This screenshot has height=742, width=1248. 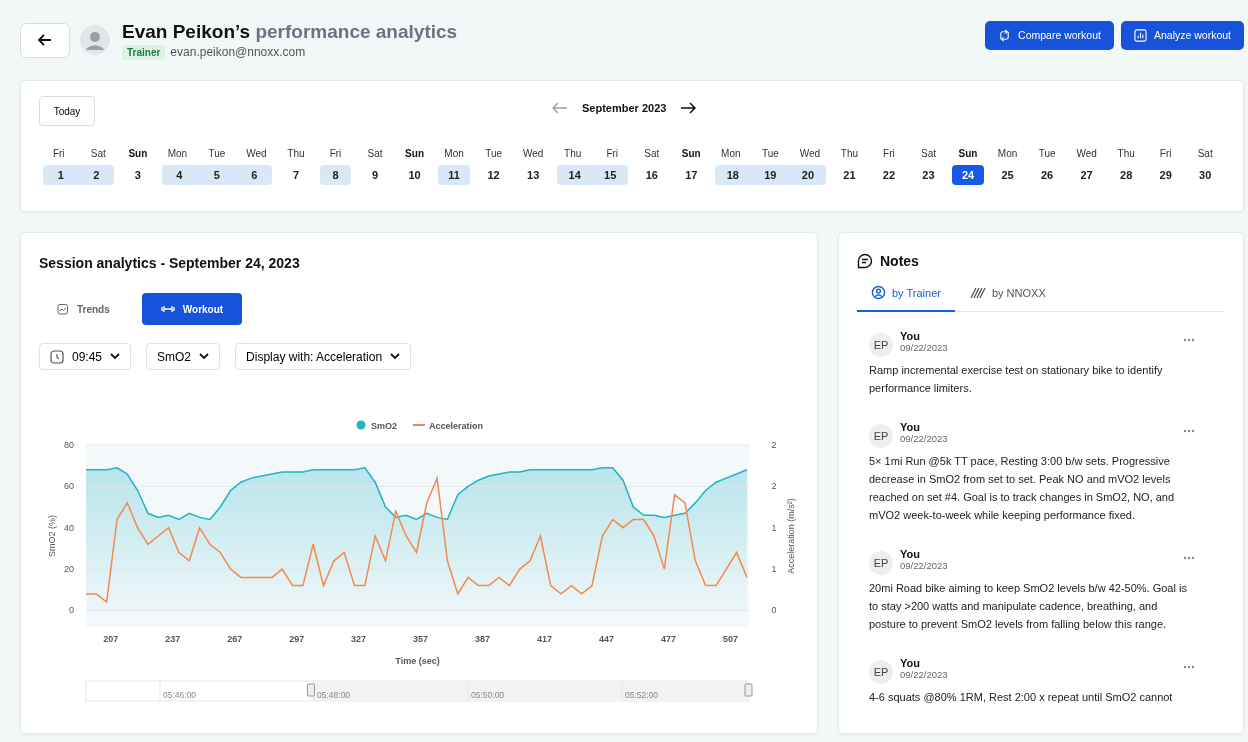 I want to click on axis-label: 1, so click(x=774, y=569).